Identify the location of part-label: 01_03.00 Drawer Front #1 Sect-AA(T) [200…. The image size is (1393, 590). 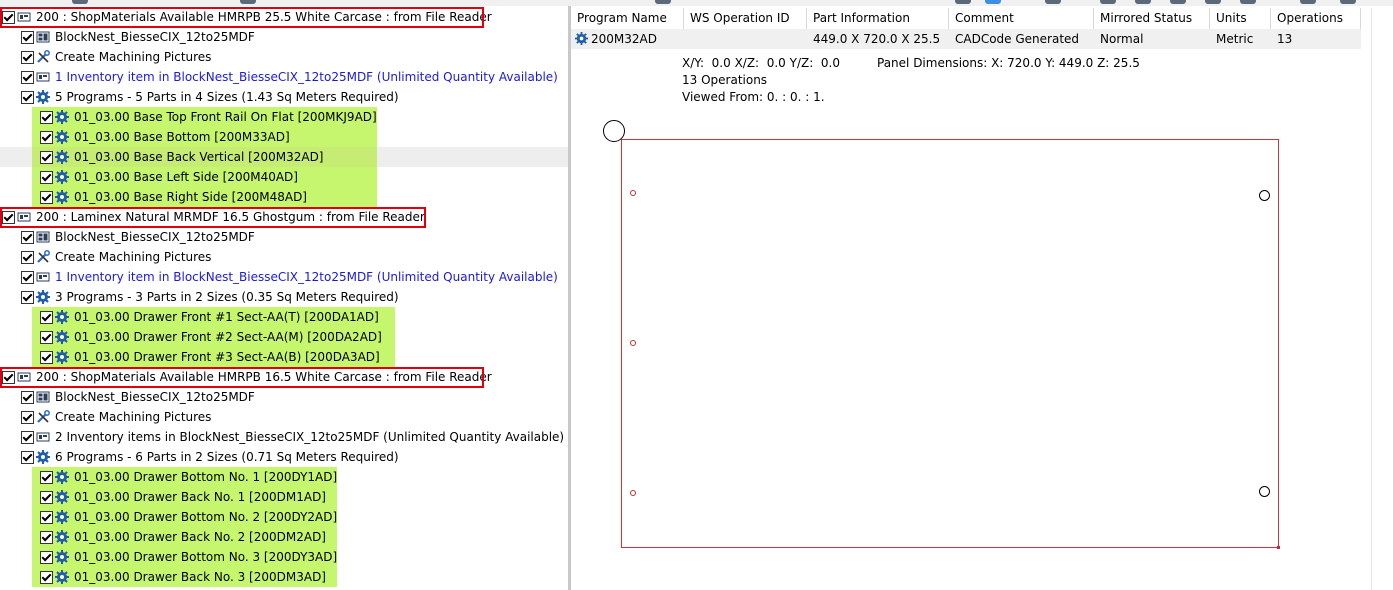
(226, 317).